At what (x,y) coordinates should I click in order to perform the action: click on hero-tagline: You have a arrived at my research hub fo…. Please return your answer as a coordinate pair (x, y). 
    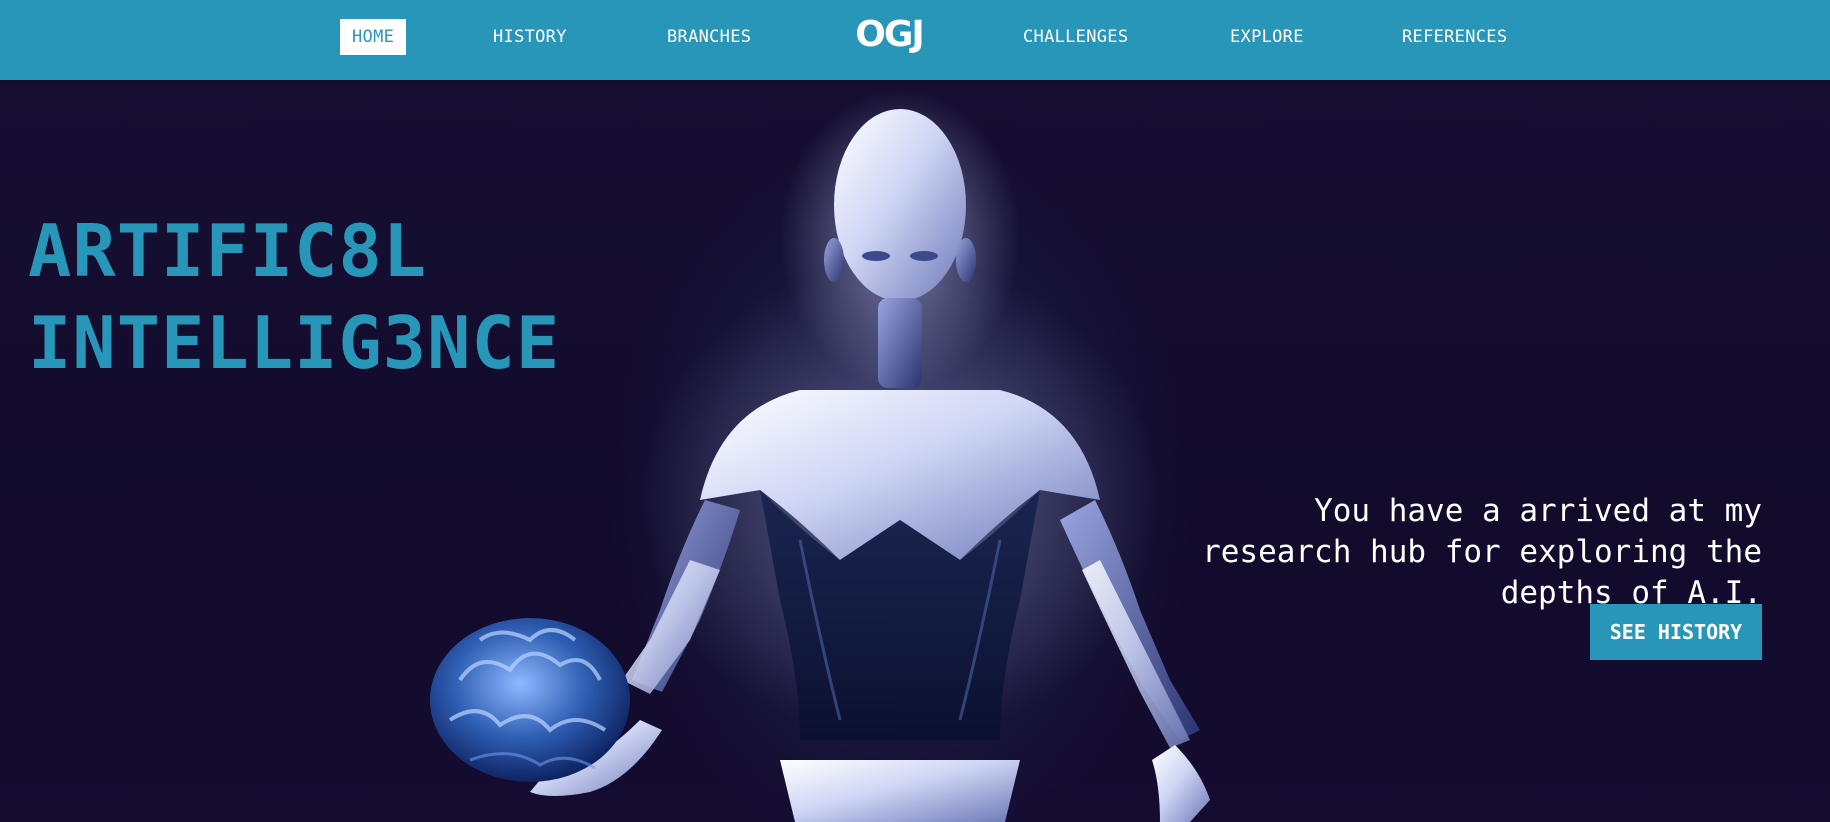
    Looking at the image, I should click on (1482, 552).